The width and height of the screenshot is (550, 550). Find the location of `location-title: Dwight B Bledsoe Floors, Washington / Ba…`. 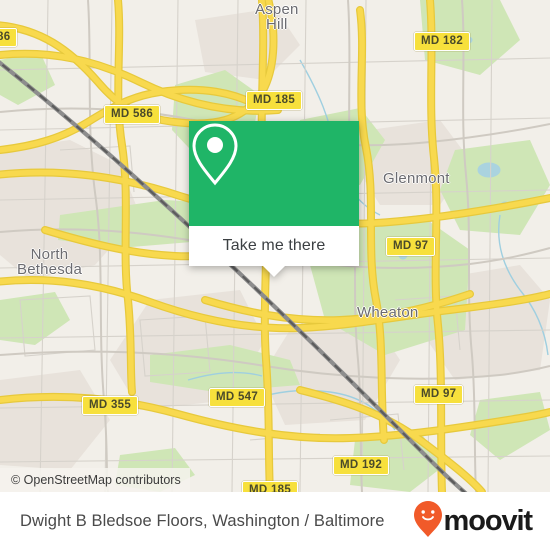

location-title: Dwight B Bledsoe Floors, Washington / Ba… is located at coordinates (202, 520).